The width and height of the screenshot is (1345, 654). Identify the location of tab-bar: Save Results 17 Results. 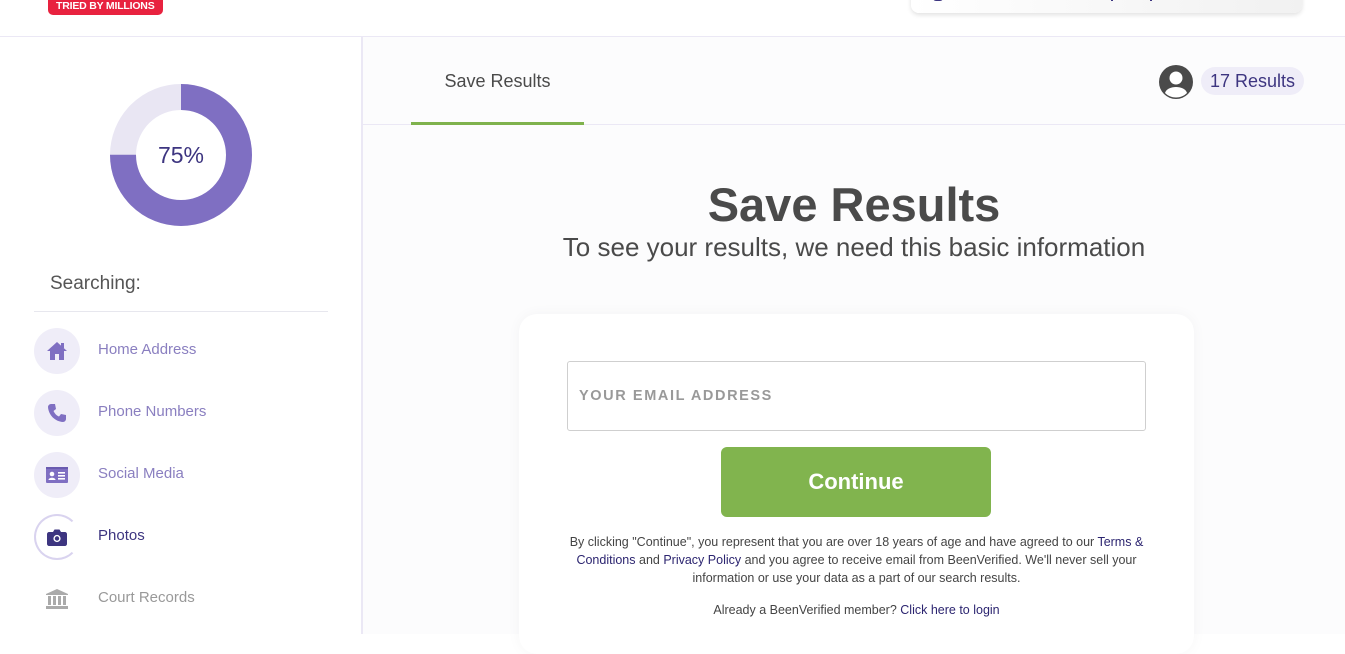
(854, 81).